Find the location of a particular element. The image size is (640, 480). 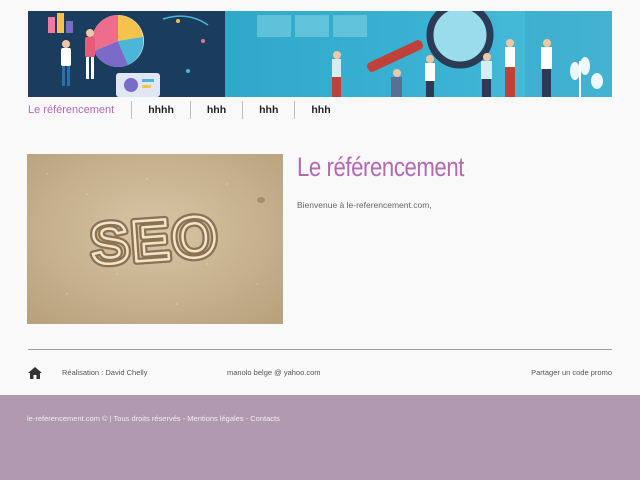

nav-item-hhhh: hhhh is located at coordinates (160, 110).